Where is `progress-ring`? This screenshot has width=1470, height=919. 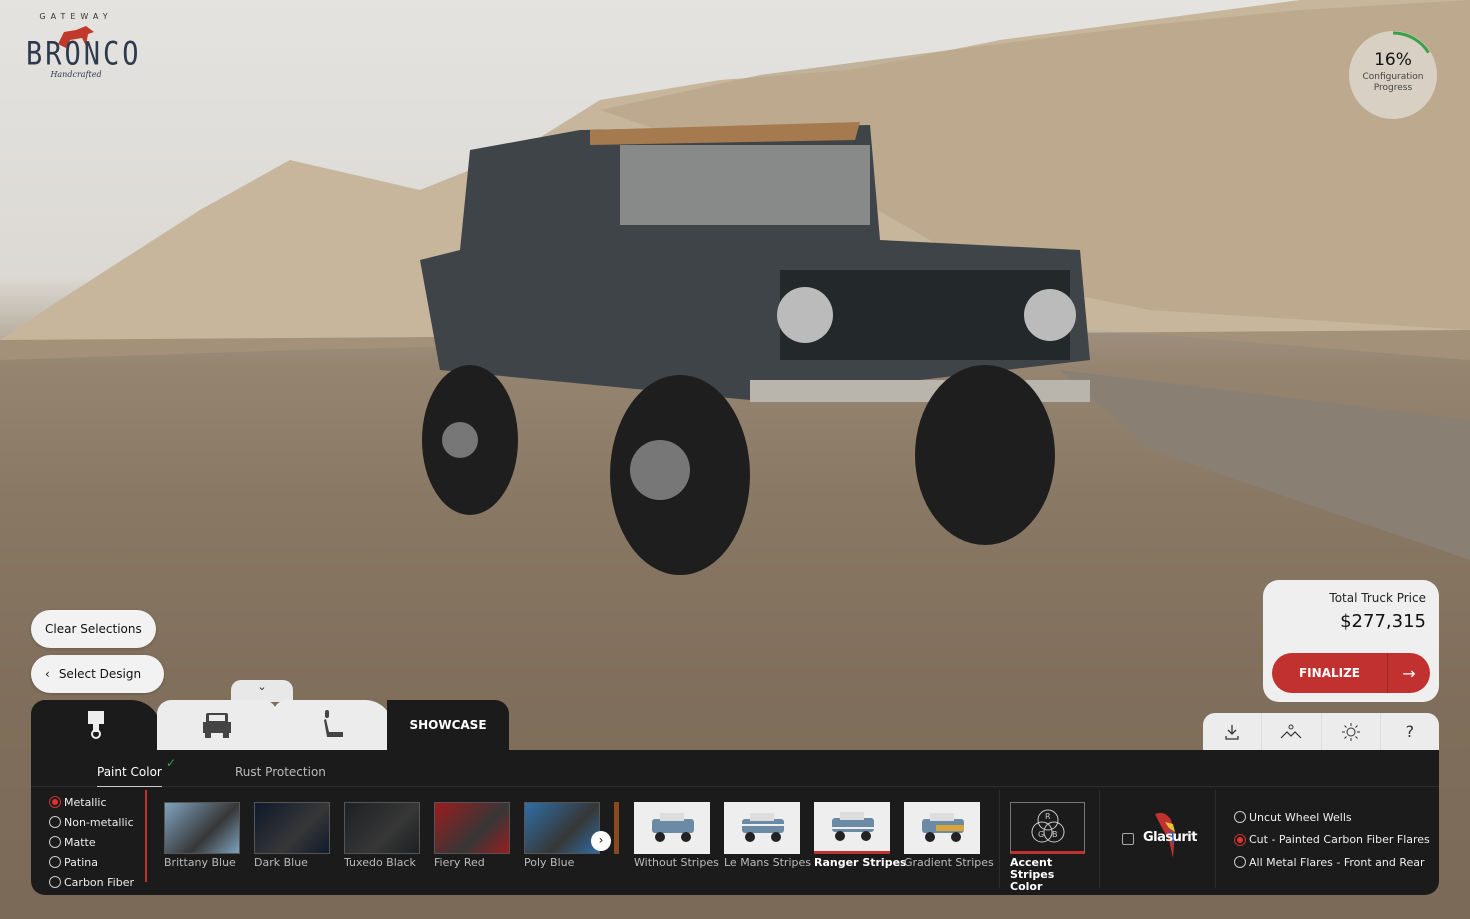 progress-ring is located at coordinates (1393, 75).